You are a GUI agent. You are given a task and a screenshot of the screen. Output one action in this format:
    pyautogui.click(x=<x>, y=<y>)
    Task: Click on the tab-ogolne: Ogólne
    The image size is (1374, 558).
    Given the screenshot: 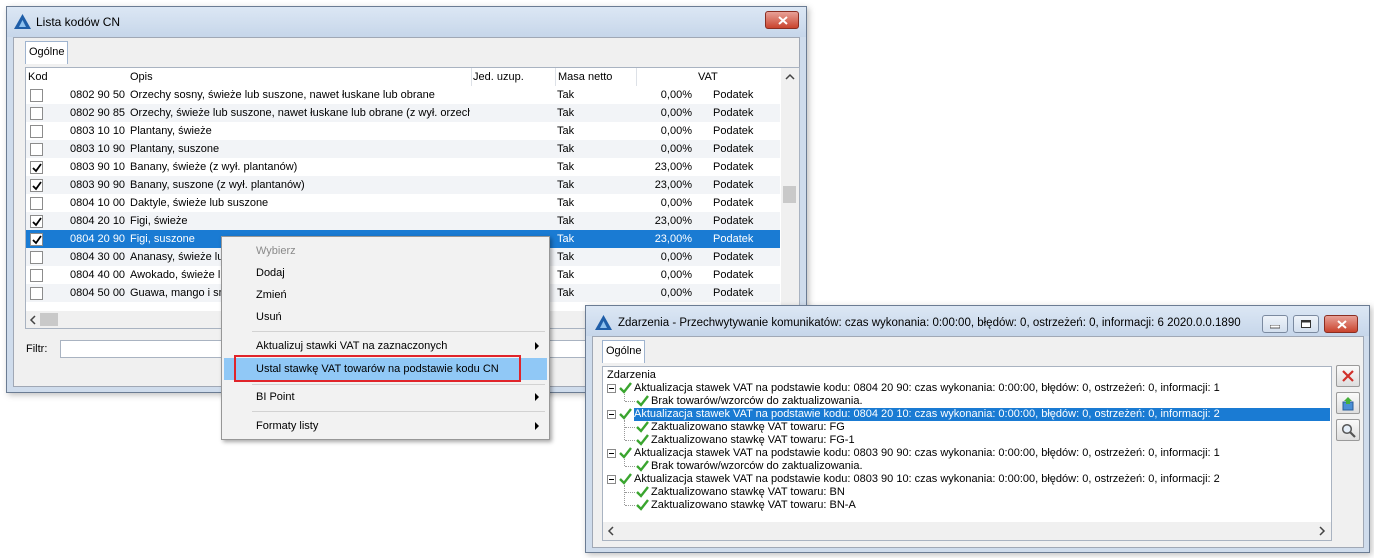 What is the action you would take?
    pyautogui.click(x=47, y=52)
    